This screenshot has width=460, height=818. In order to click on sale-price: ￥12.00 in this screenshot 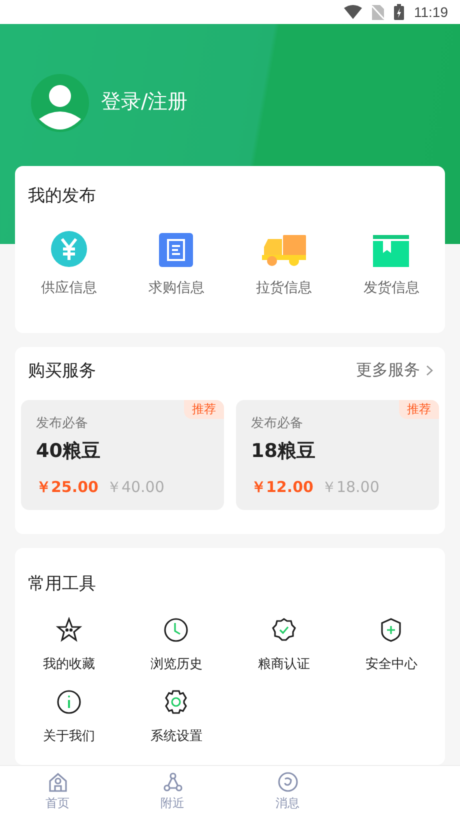, I will do `click(282, 487)`.